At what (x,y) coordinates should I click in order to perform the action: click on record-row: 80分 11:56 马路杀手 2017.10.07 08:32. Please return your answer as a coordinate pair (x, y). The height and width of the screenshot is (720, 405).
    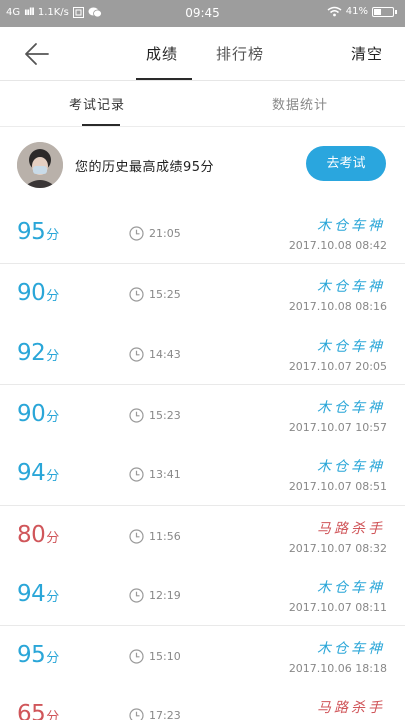
    Looking at the image, I should click on (202, 534).